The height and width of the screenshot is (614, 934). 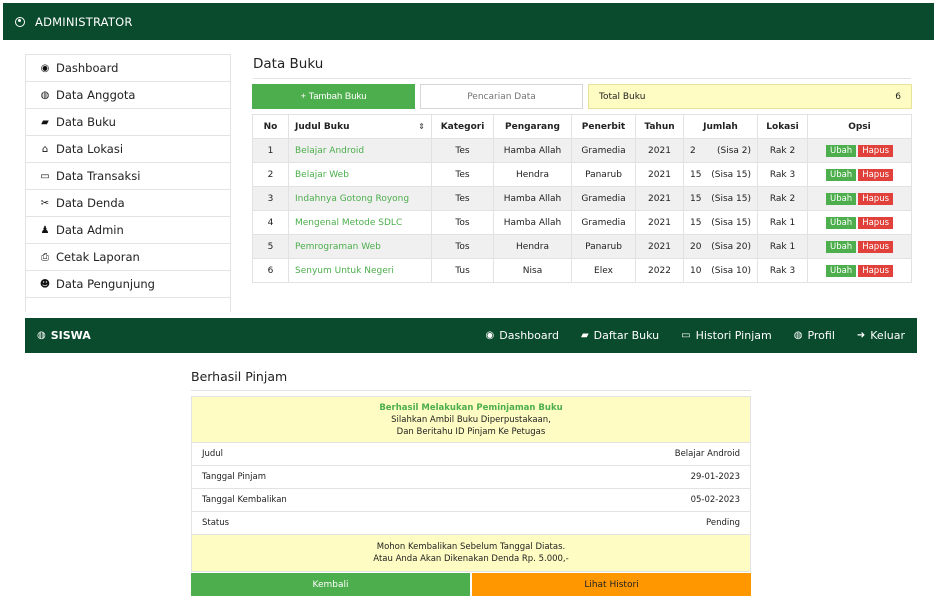 I want to click on cell-penerbit: Panarub, so click(x=603, y=246).